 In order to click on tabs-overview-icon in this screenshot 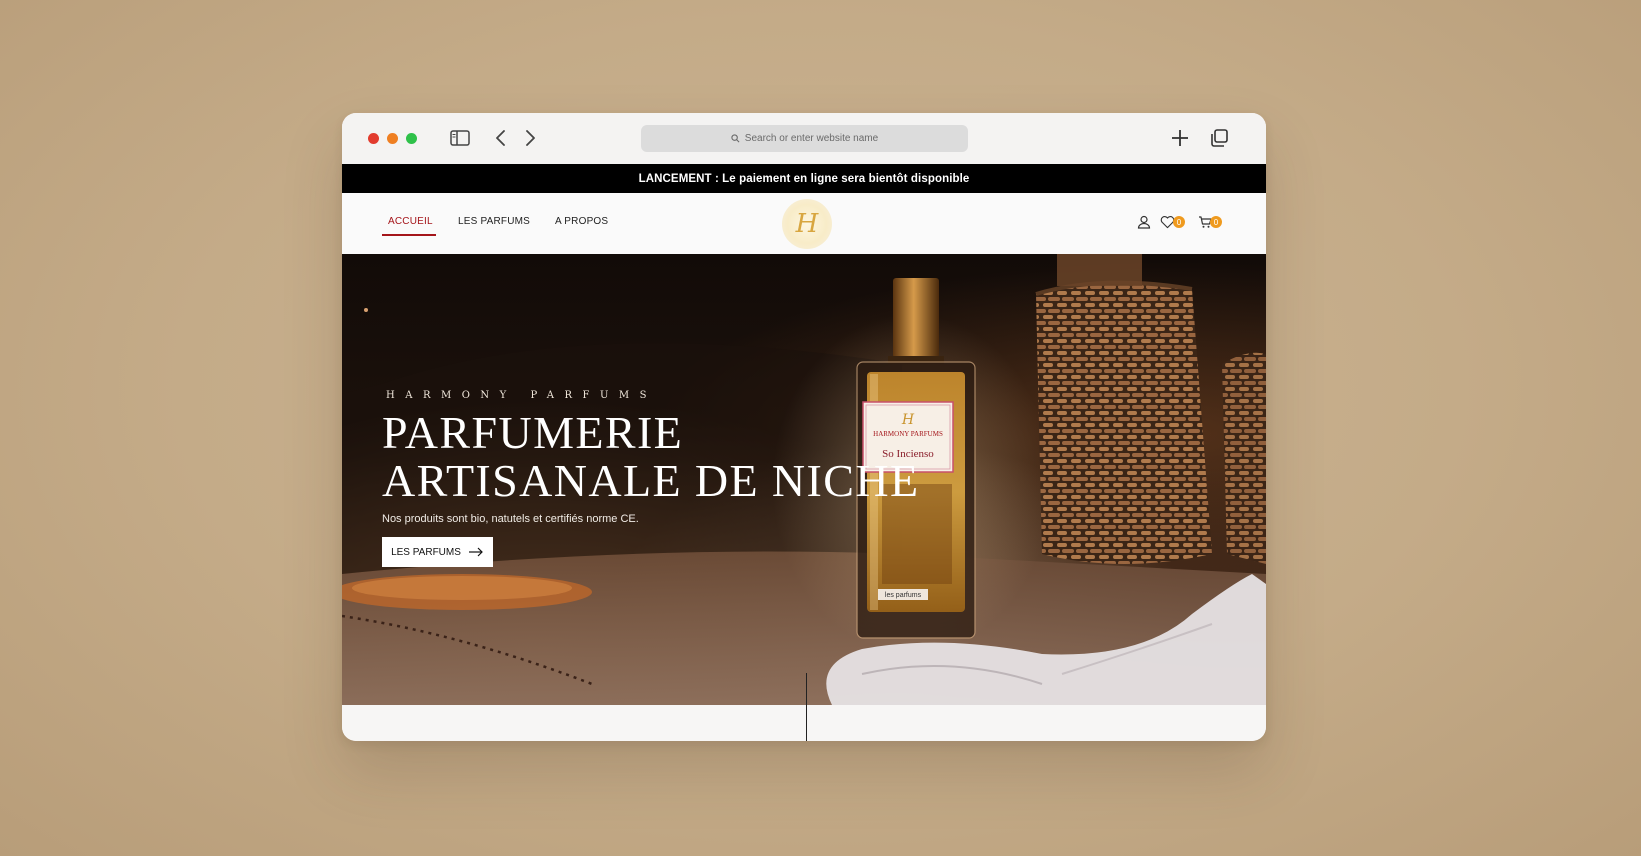, I will do `click(1219, 138)`.